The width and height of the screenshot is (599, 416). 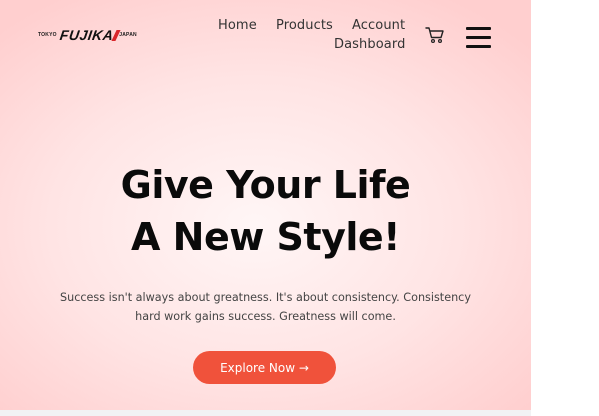 I want to click on hamburger-menu-icon, so click(x=479, y=37).